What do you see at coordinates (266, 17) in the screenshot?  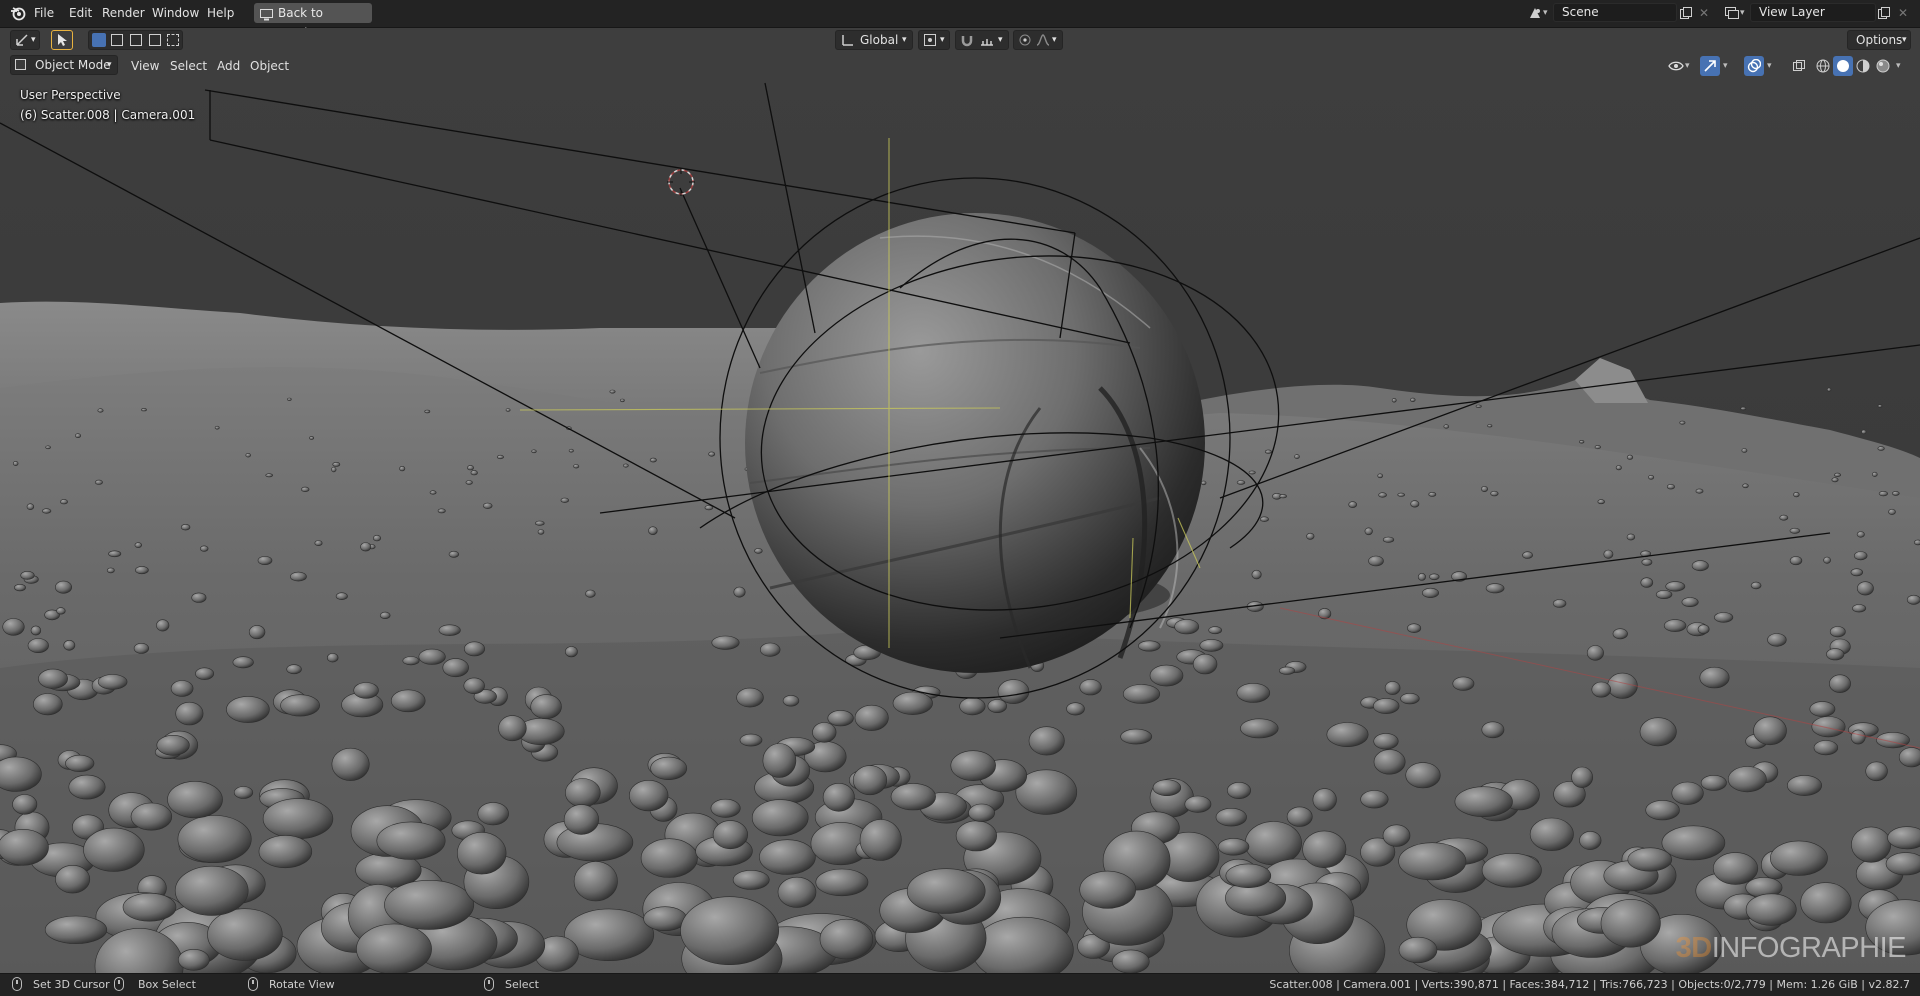 I see `monitor-icon` at bounding box center [266, 17].